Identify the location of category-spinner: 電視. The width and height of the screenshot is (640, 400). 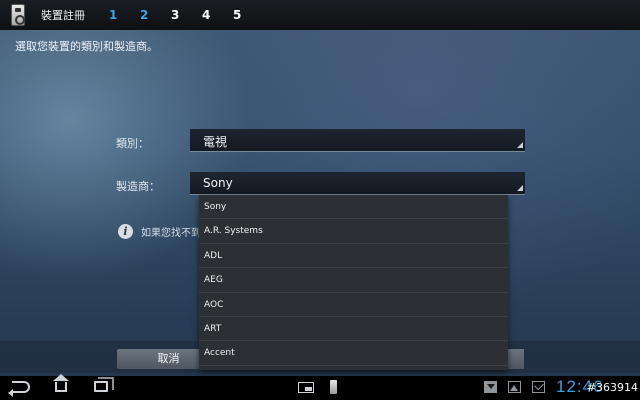
(357, 140).